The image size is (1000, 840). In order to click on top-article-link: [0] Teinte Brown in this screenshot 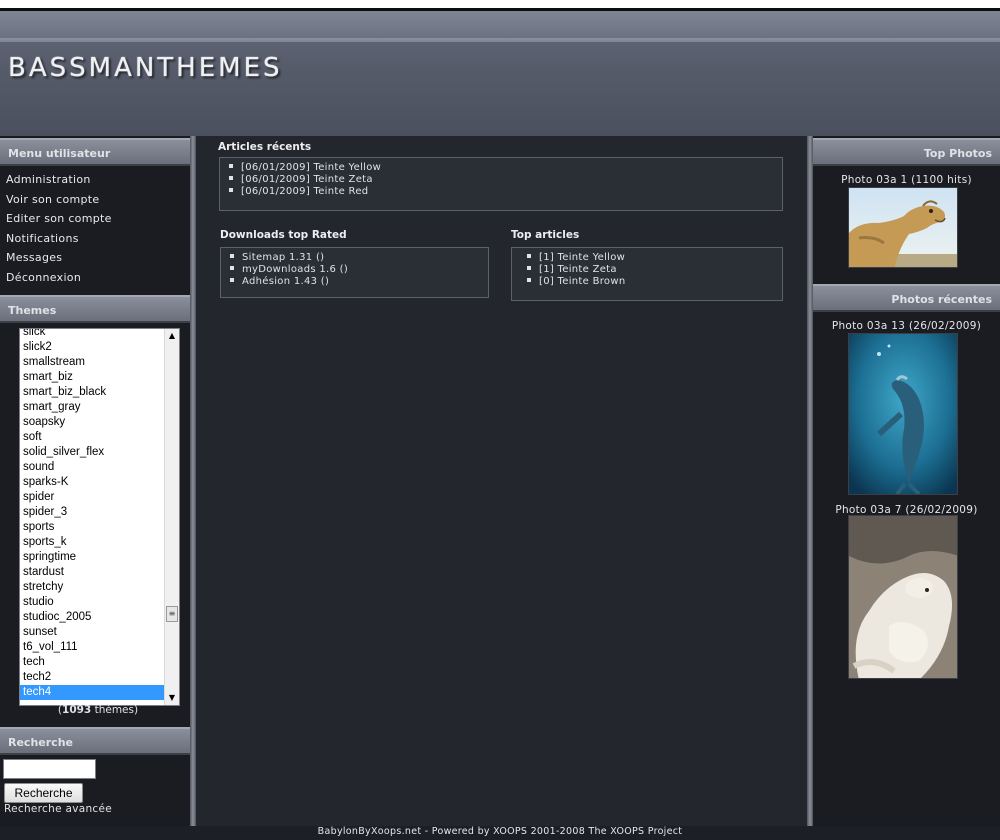, I will do `click(582, 281)`.